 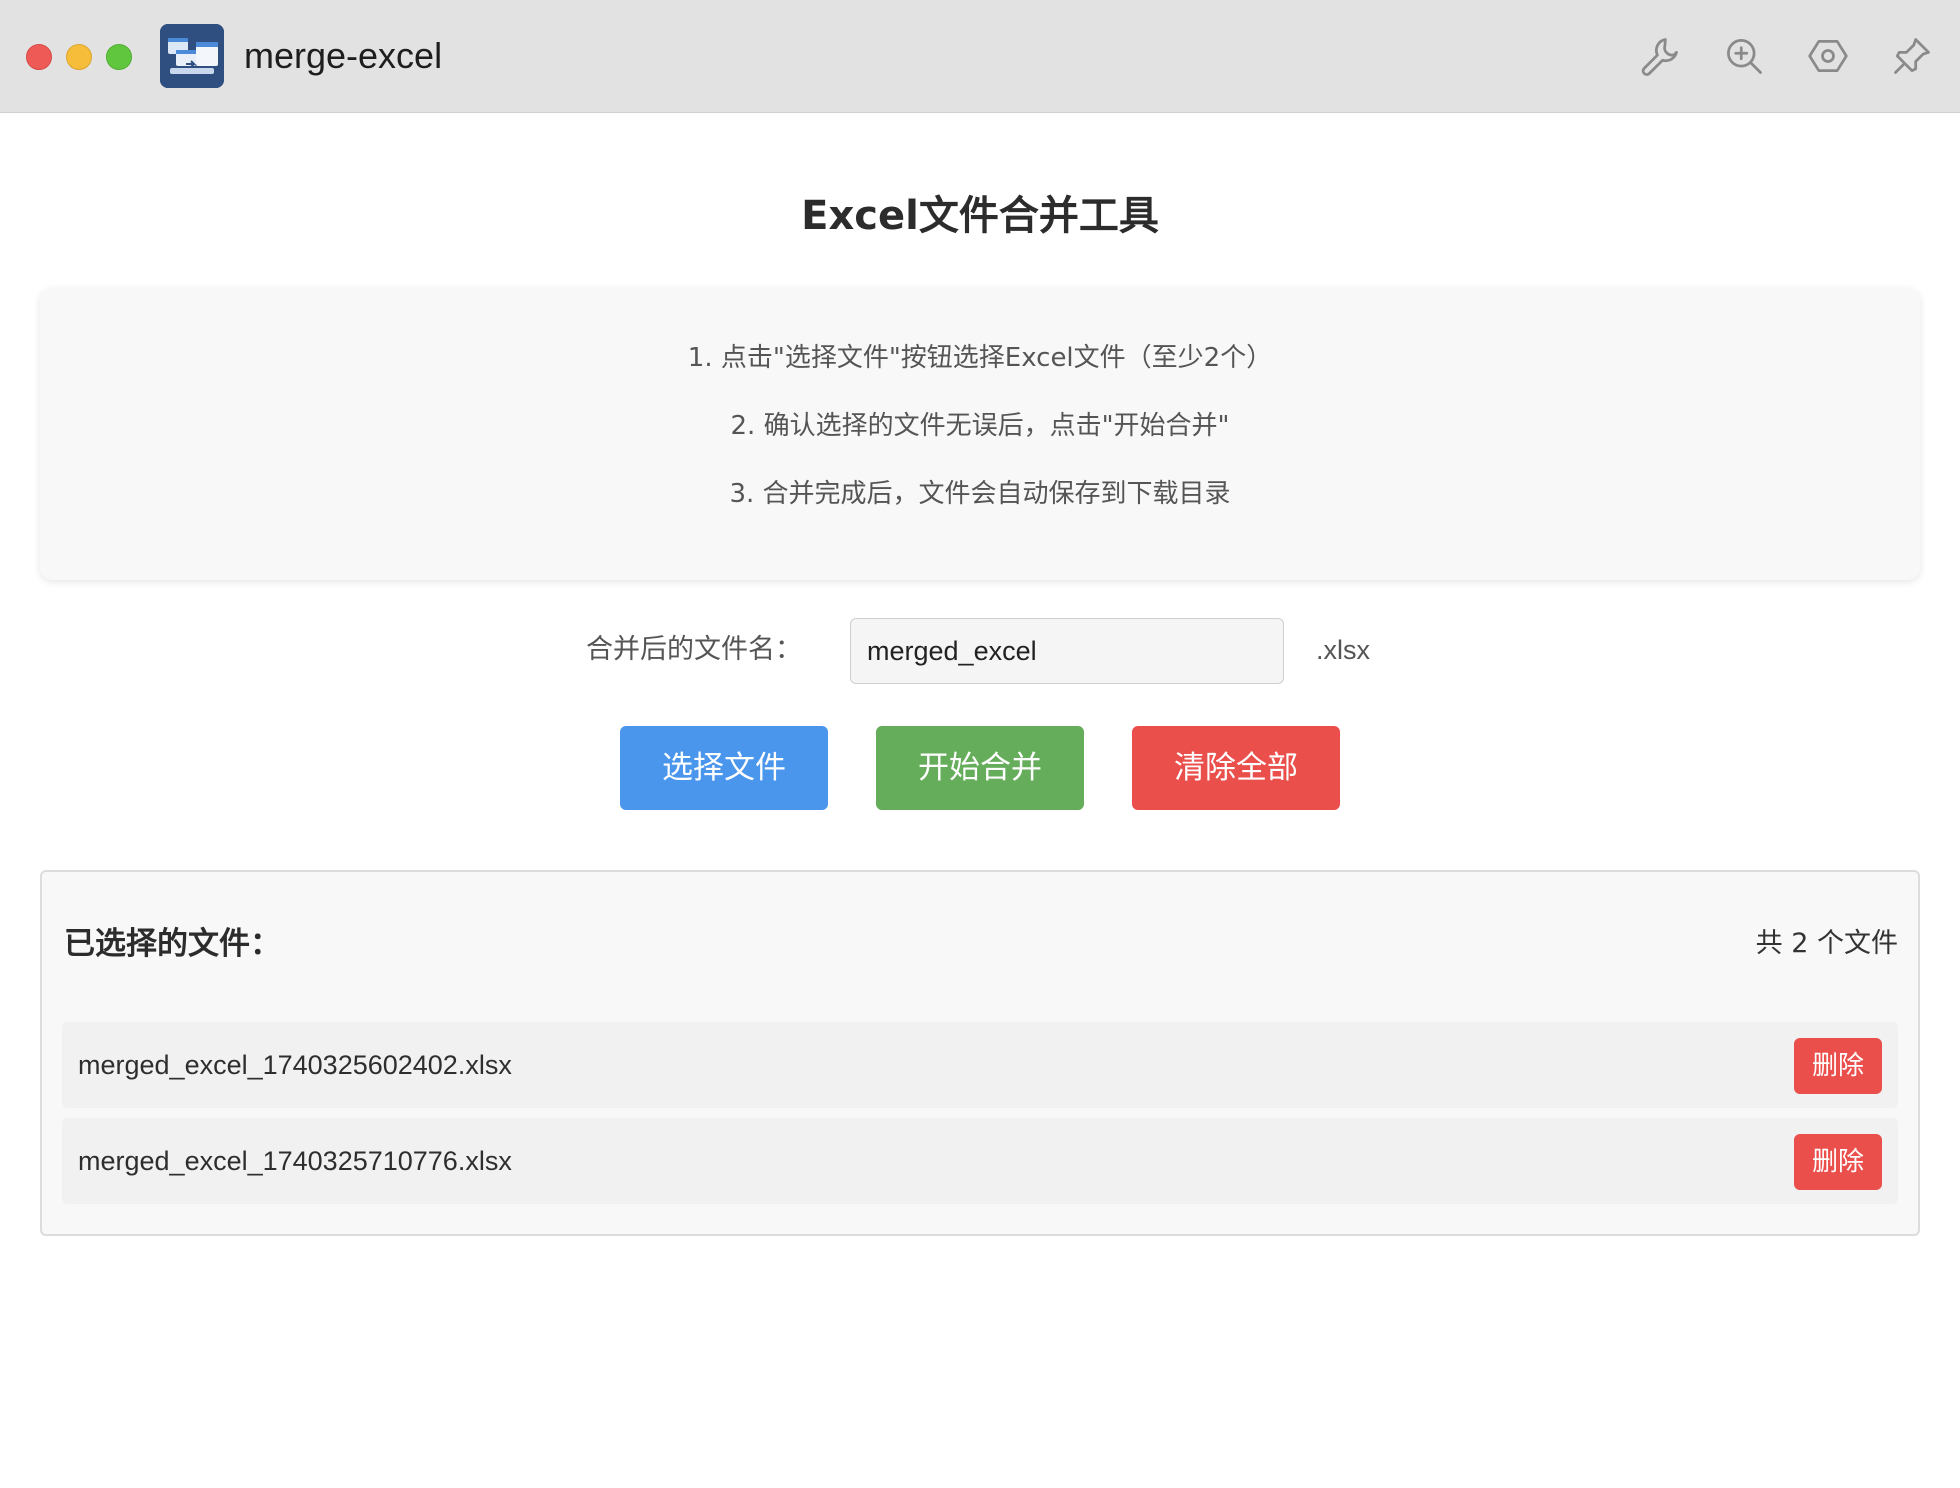 I want to click on selected-files-heading: 已选择的文件：, so click(x=172, y=944).